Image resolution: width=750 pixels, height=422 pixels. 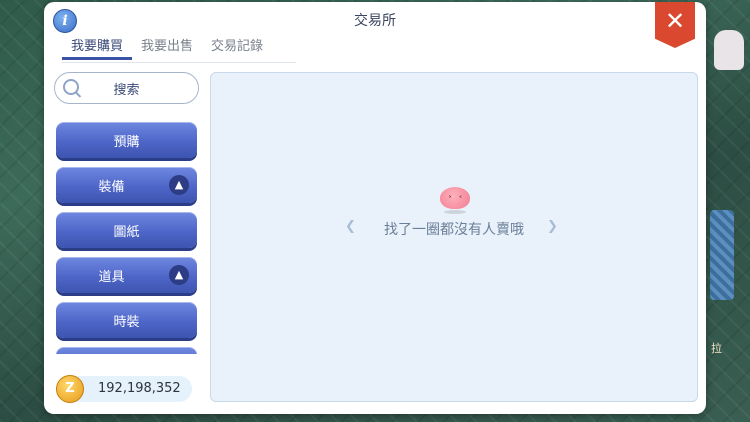 What do you see at coordinates (552, 226) in the screenshot?
I see `wing-right-icon: ❯` at bounding box center [552, 226].